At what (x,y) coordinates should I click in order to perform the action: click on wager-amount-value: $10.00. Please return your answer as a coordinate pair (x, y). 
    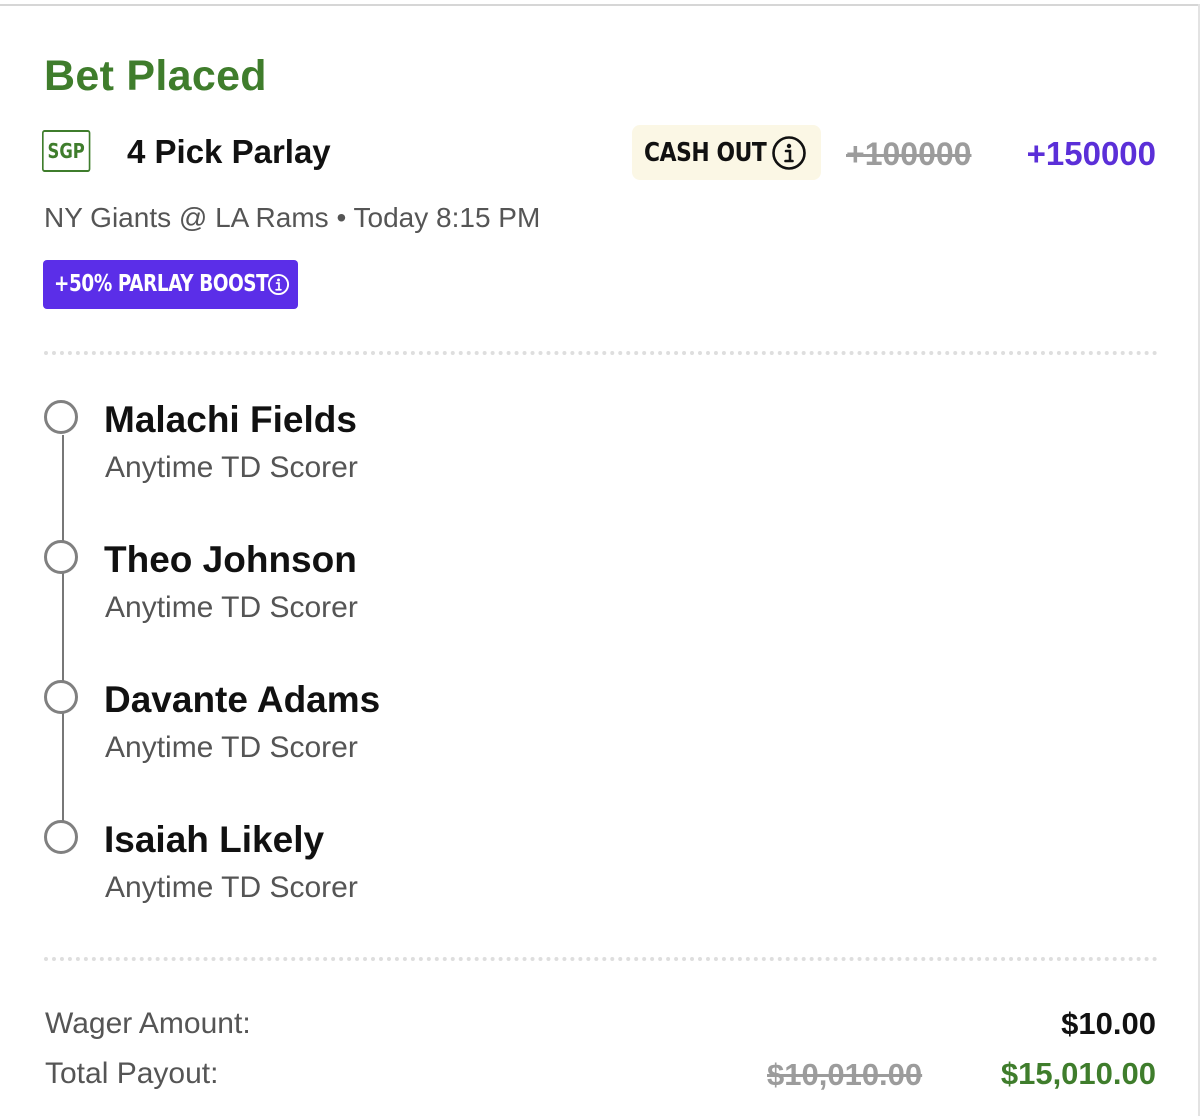
    Looking at the image, I should click on (1108, 1023).